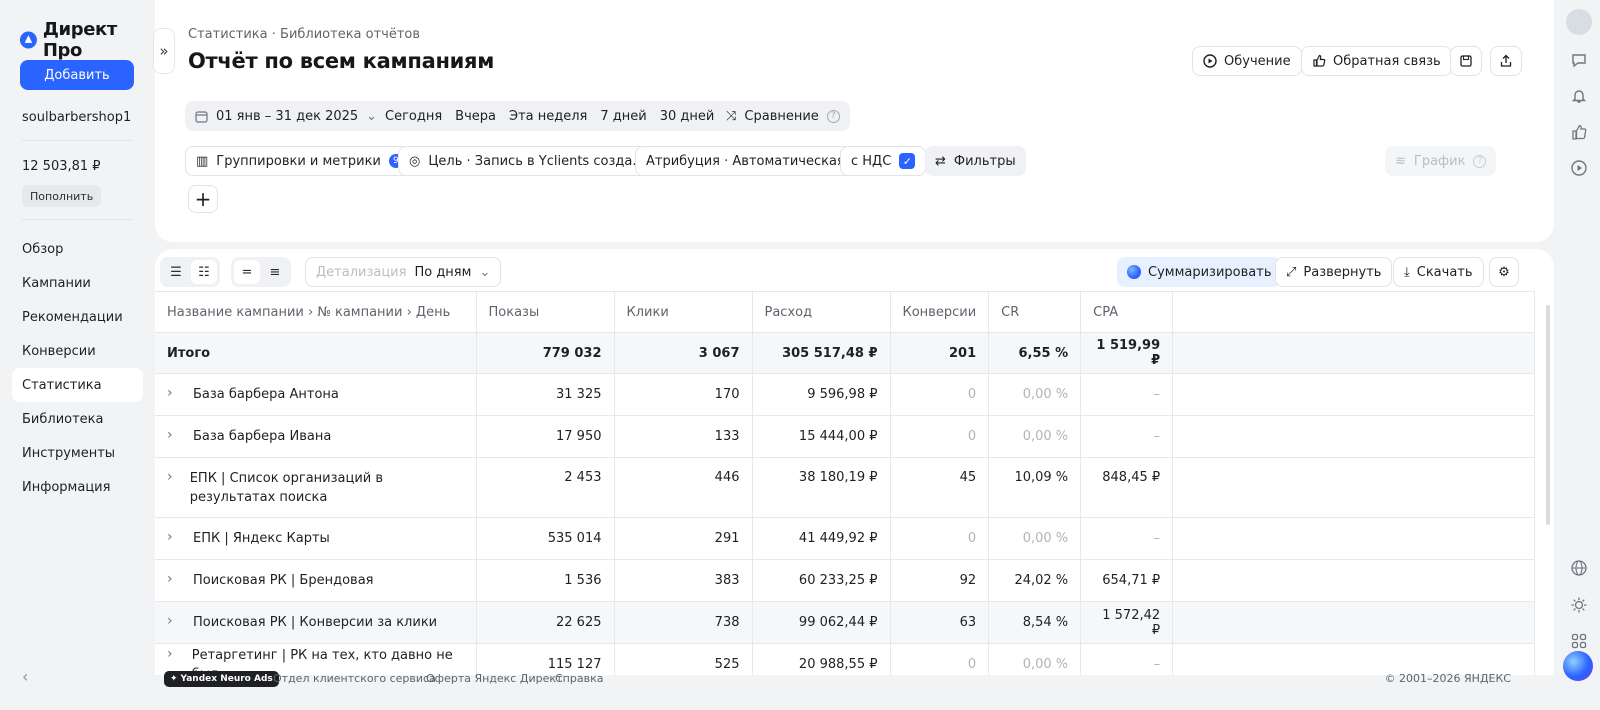  I want to click on footer-link-support: Отдел клиентского сервиса, so click(354, 678).